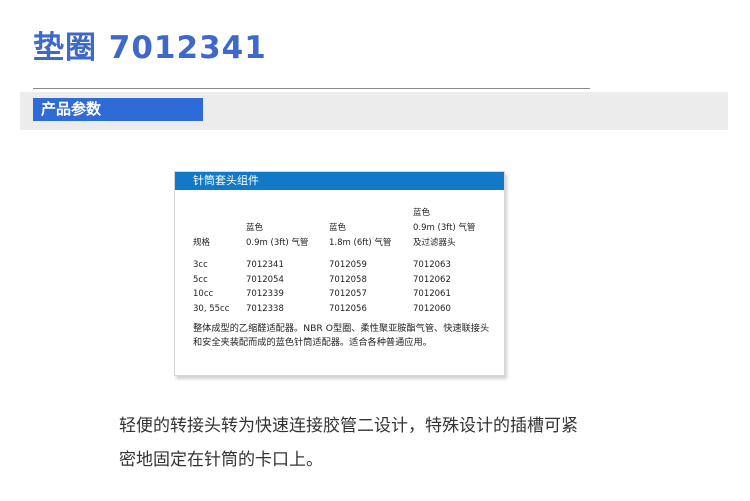 This screenshot has height=501, width=750. I want to click on column-header-6ft-line1: 蓝色, so click(338, 228).